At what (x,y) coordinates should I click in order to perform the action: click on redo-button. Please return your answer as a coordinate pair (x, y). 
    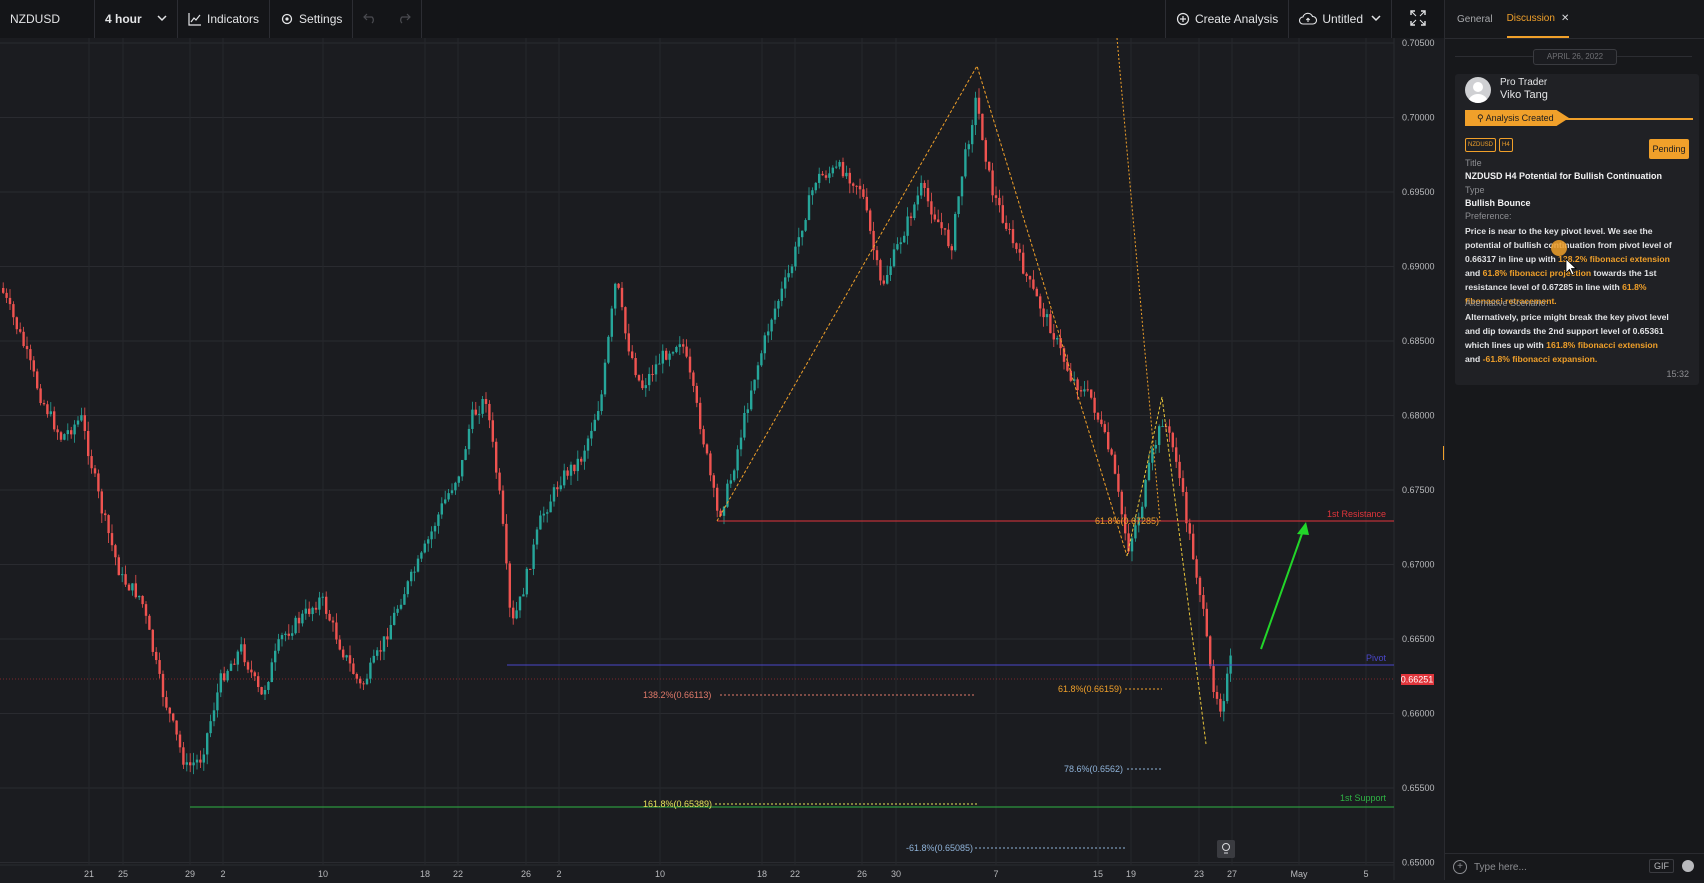
    Looking at the image, I should click on (404, 19).